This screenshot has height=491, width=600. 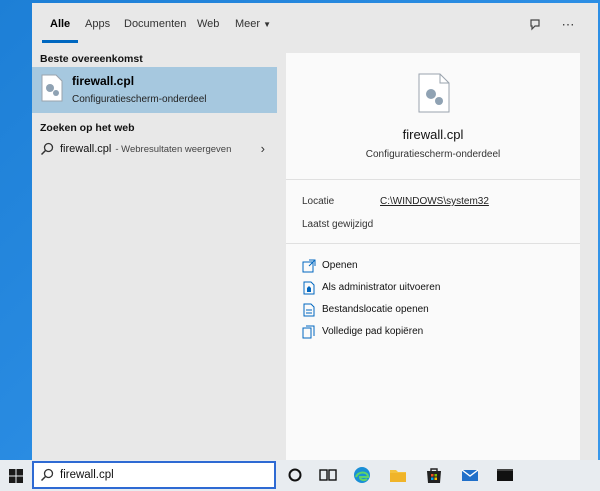 I want to click on terminal-icon, so click(x=505, y=475).